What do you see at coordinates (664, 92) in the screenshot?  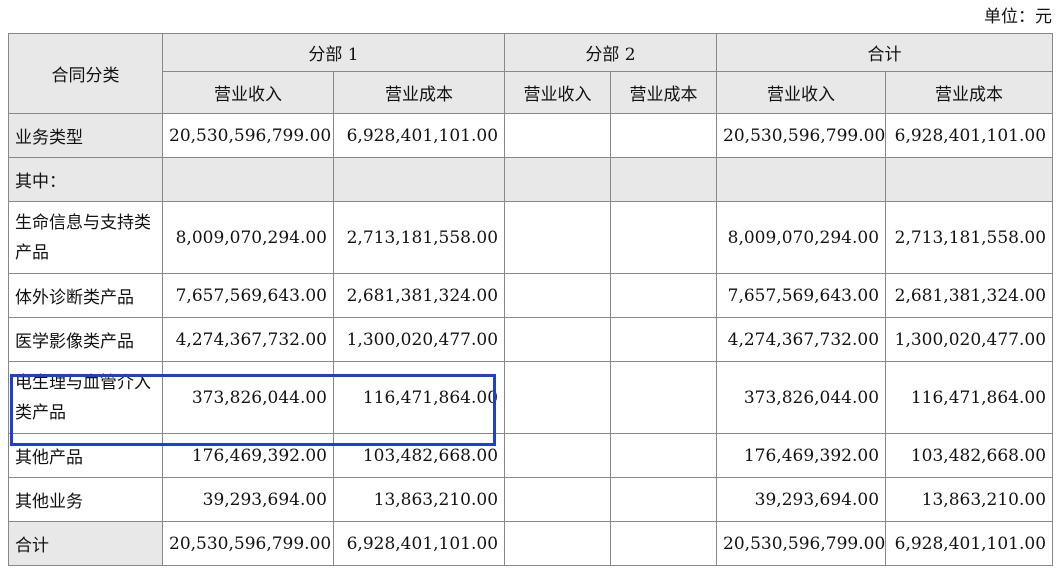 I see `header-s2-cost: 营业成本` at bounding box center [664, 92].